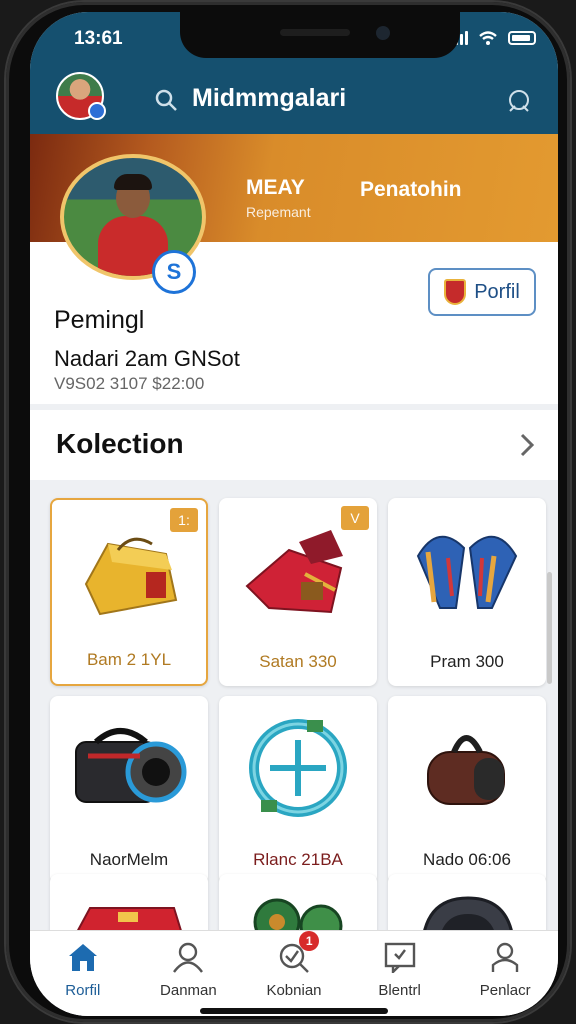 The width and height of the screenshot is (576, 1024). Describe the element at coordinates (81, 96) in the screenshot. I see `user-avatar` at that location.